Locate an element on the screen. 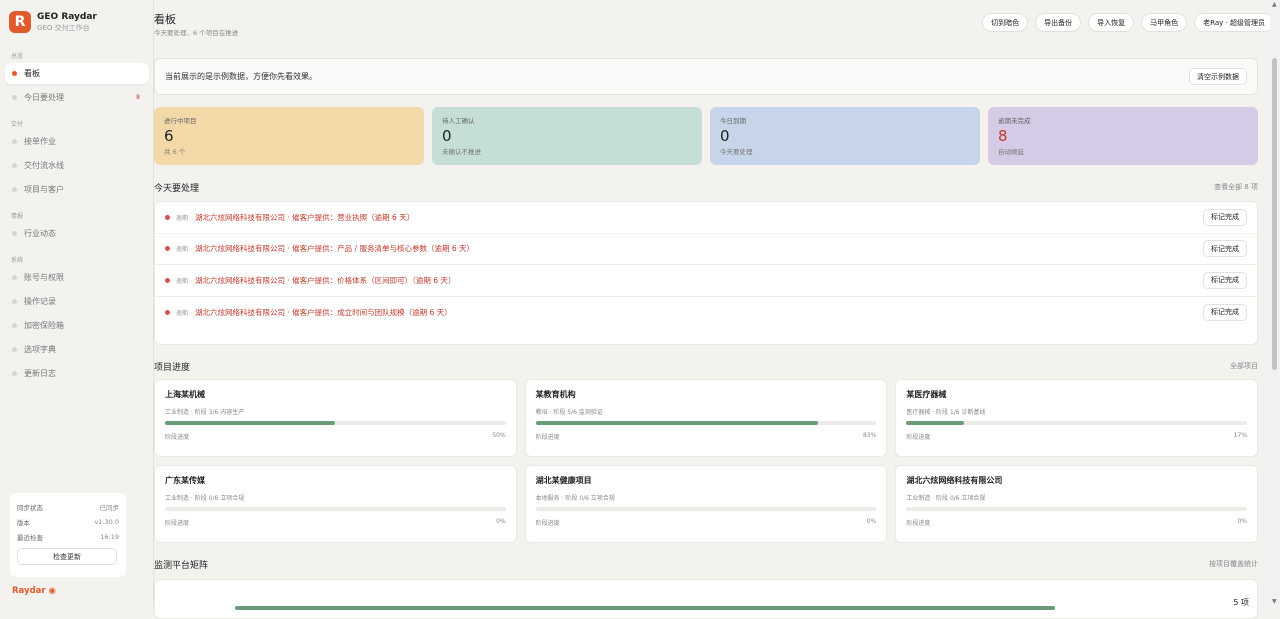 The width and height of the screenshot is (1280, 619). sync-panel: 同步状态 已同步 版本 v1.30.0 最近检查 16:19 检查更新 is located at coordinates (68, 535).